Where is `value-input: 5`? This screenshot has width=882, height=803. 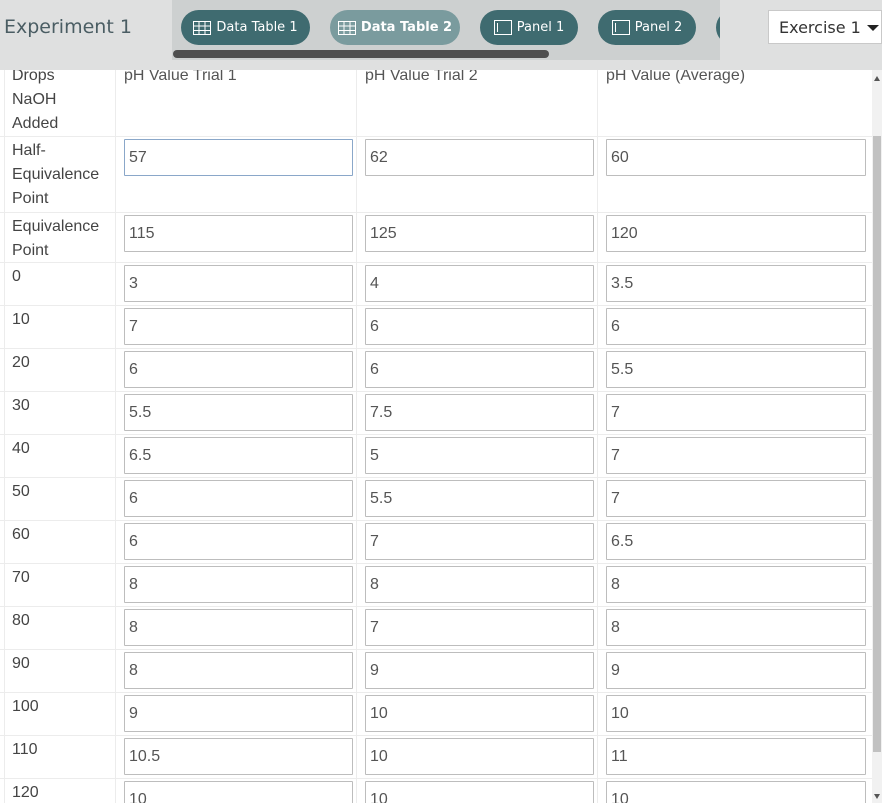 value-input: 5 is located at coordinates (479, 455).